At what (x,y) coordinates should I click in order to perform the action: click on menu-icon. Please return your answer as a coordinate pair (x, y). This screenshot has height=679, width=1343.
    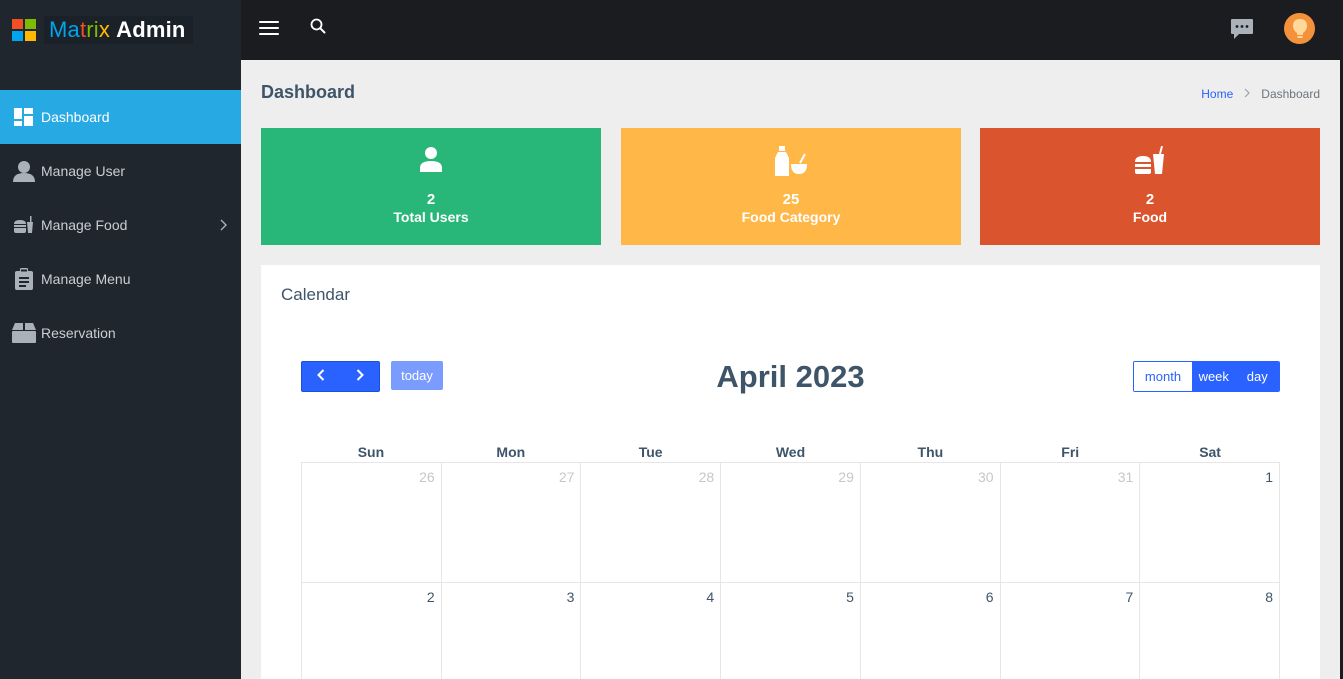
    Looking at the image, I should click on (269, 29).